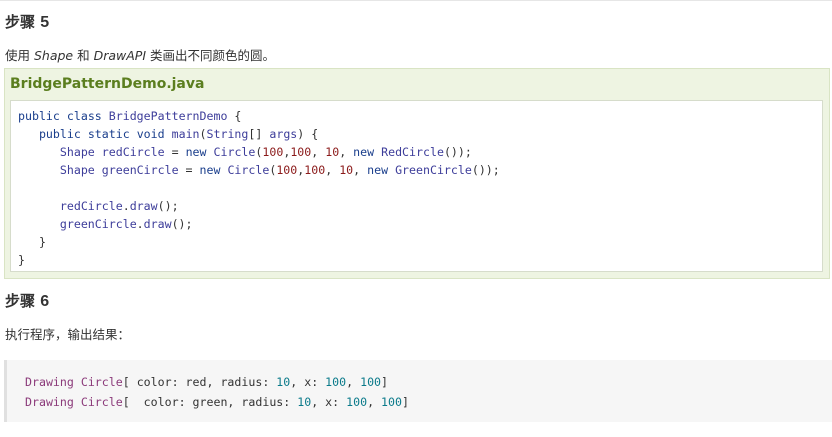 Image resolution: width=832 pixels, height=437 pixels. Describe the element at coordinates (119, 206) in the screenshot. I see `code-line: redCircle.draw();` at that location.